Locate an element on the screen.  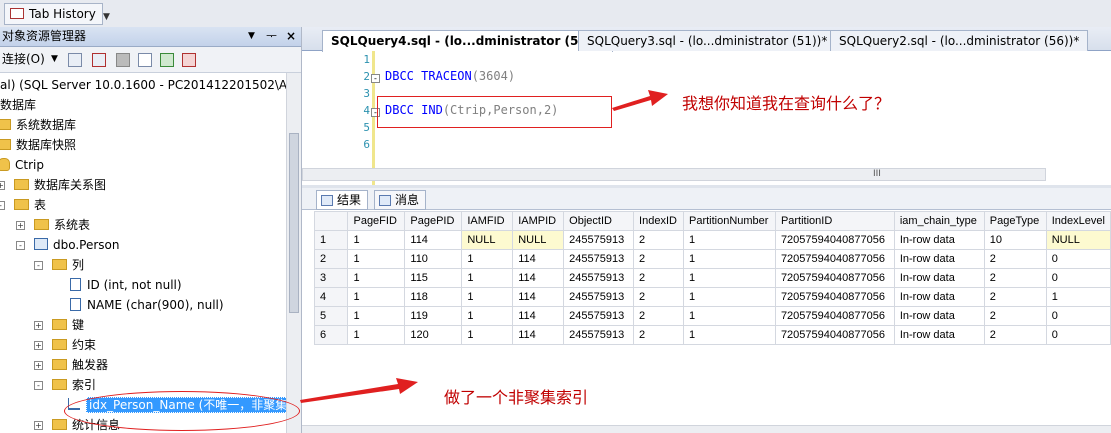
connect-dropdown-icon: ▼ is located at coordinates (54, 59).